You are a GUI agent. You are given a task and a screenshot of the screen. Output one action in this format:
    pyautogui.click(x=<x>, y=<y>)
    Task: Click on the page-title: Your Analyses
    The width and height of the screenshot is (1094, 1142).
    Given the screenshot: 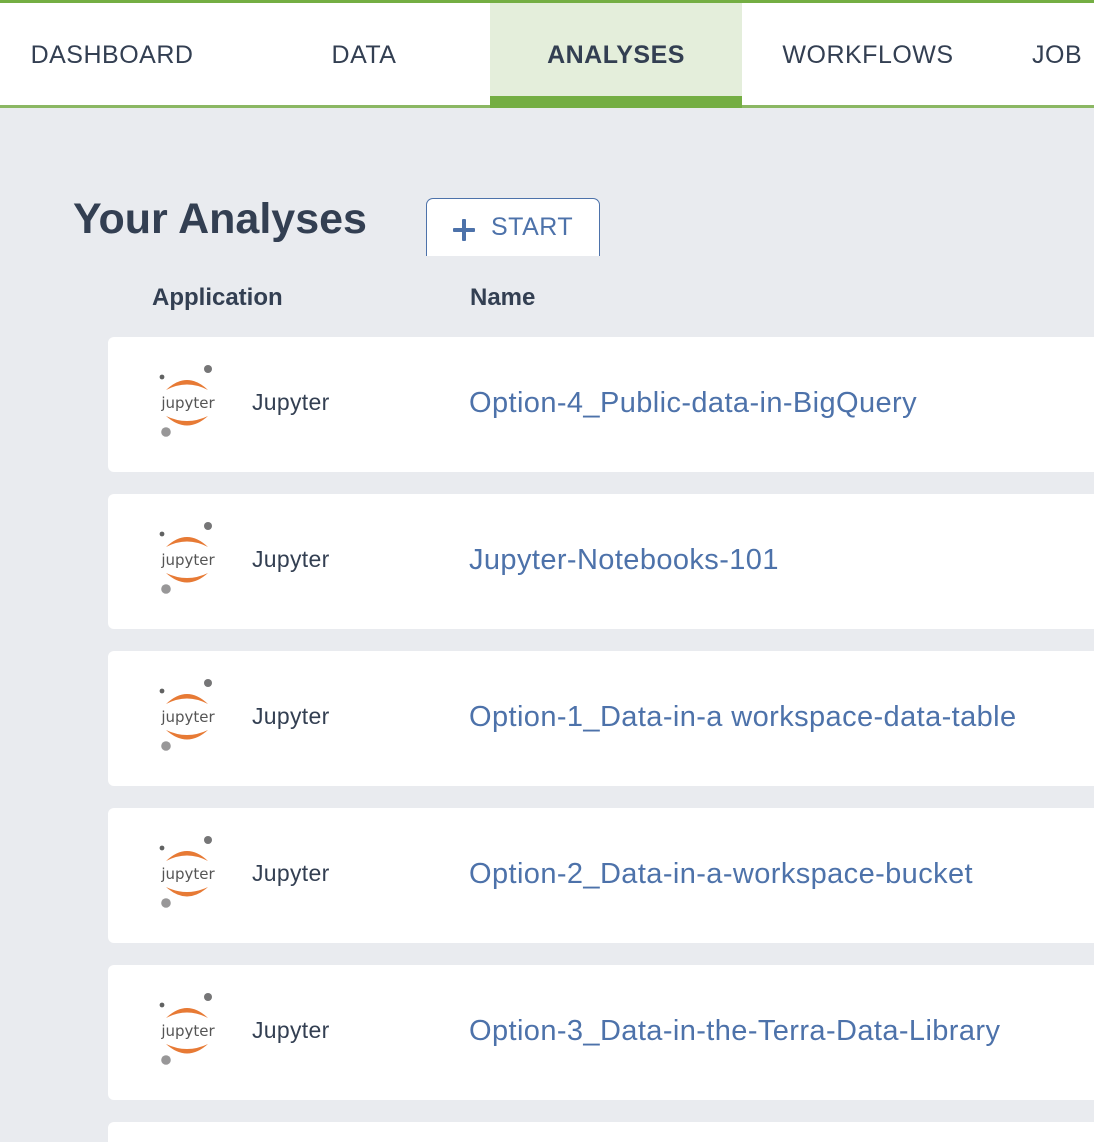 What is the action you would take?
    pyautogui.click(x=220, y=219)
    